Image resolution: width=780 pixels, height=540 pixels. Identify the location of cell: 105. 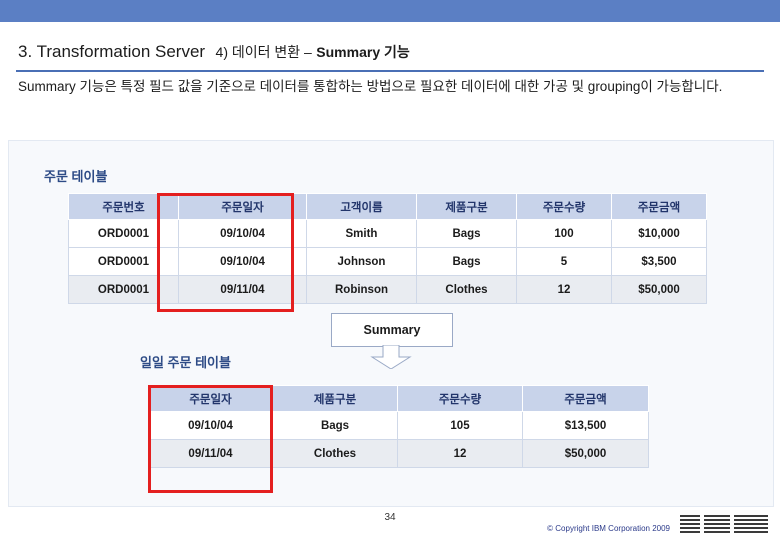
(460, 425).